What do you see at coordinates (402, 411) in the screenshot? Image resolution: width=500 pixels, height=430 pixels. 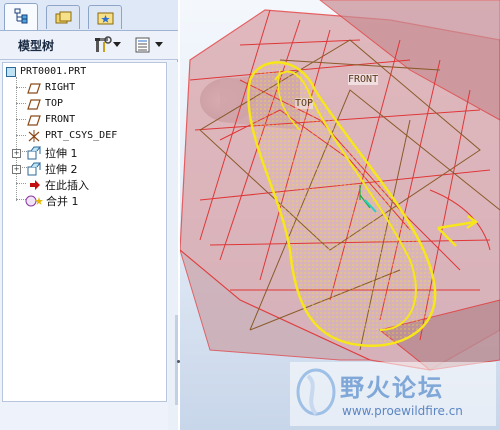 I see `watermark-url: www.proewildfire.cn` at bounding box center [402, 411].